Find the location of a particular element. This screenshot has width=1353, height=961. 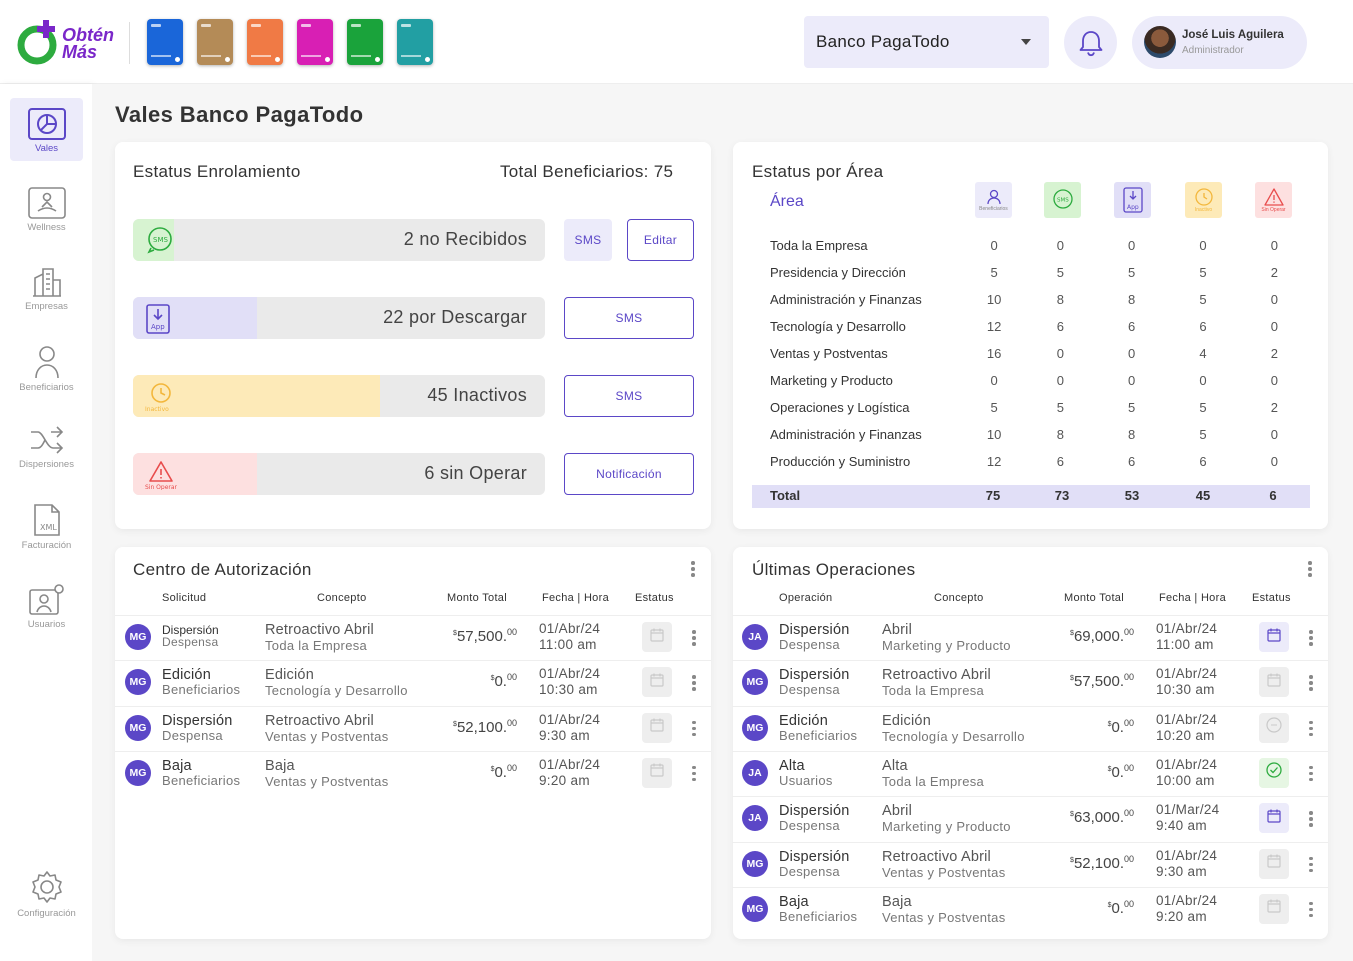

amount: $52,100.00 is located at coordinates (1083, 863).